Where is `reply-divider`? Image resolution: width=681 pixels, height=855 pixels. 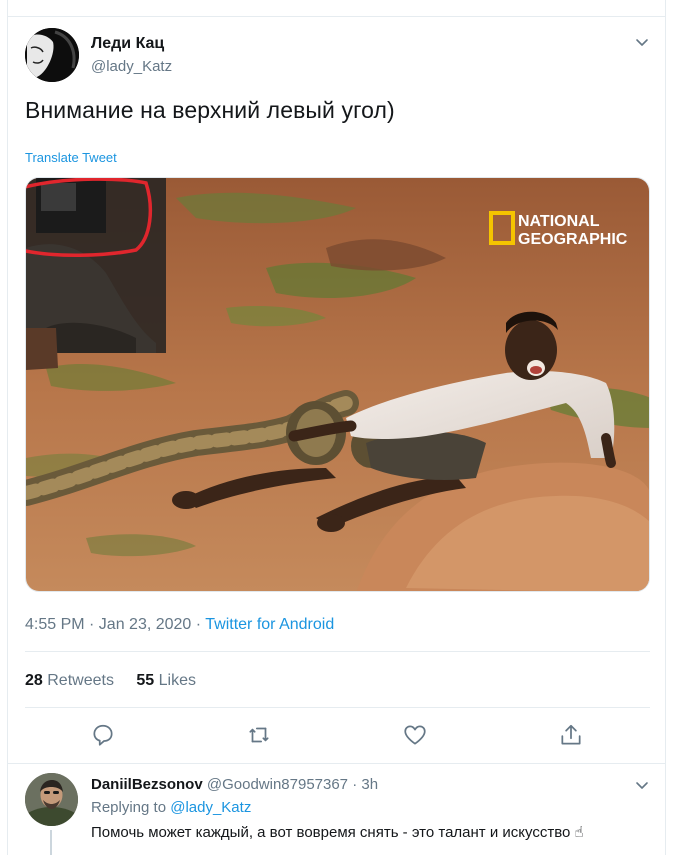
reply-divider is located at coordinates (336, 763).